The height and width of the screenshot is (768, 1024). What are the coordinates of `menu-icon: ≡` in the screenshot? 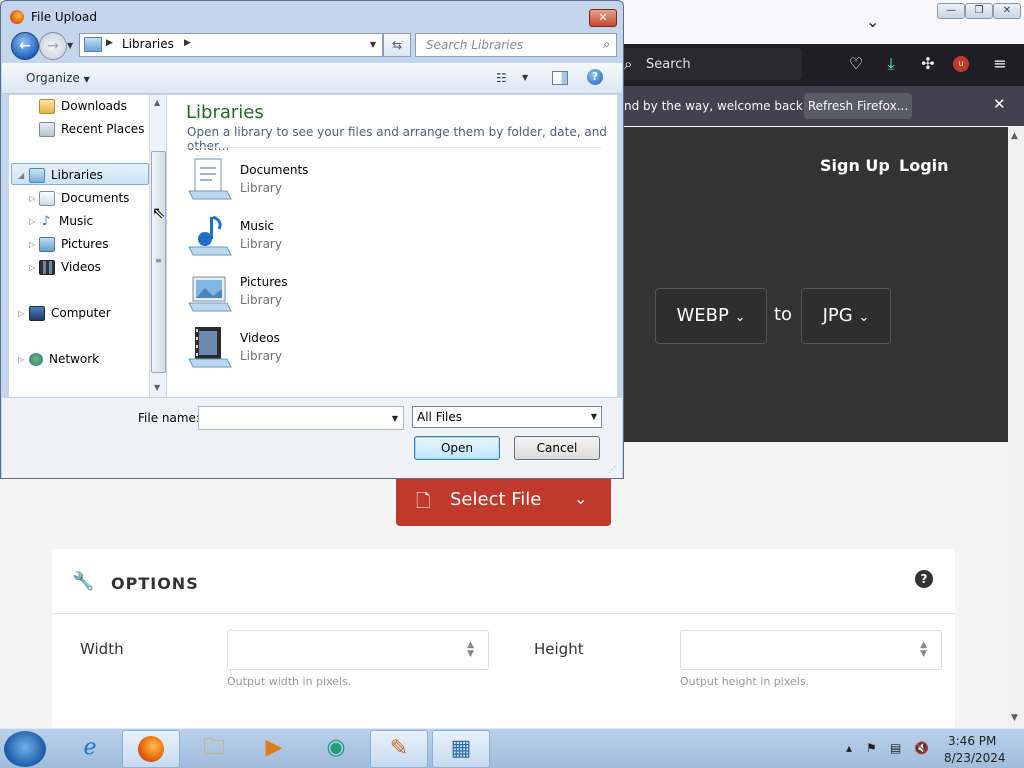 It's located at (1000, 63).